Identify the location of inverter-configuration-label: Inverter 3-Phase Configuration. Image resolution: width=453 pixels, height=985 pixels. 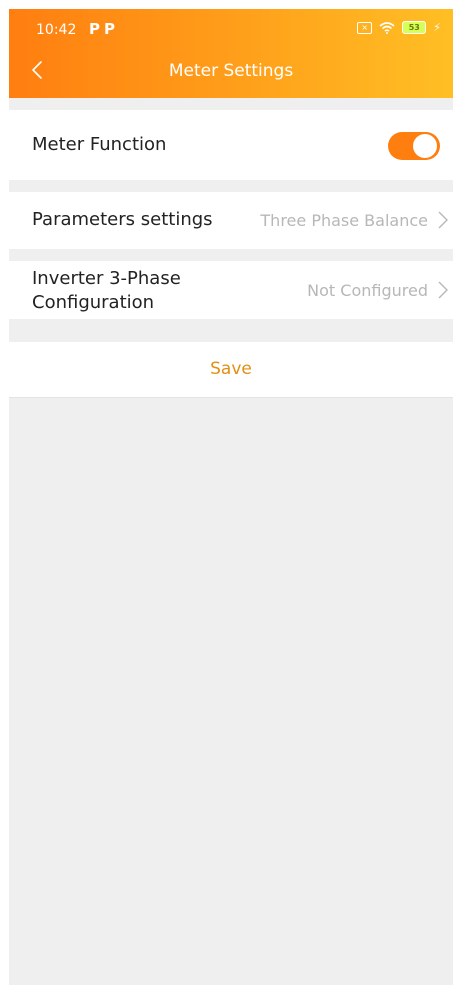
(106, 291).